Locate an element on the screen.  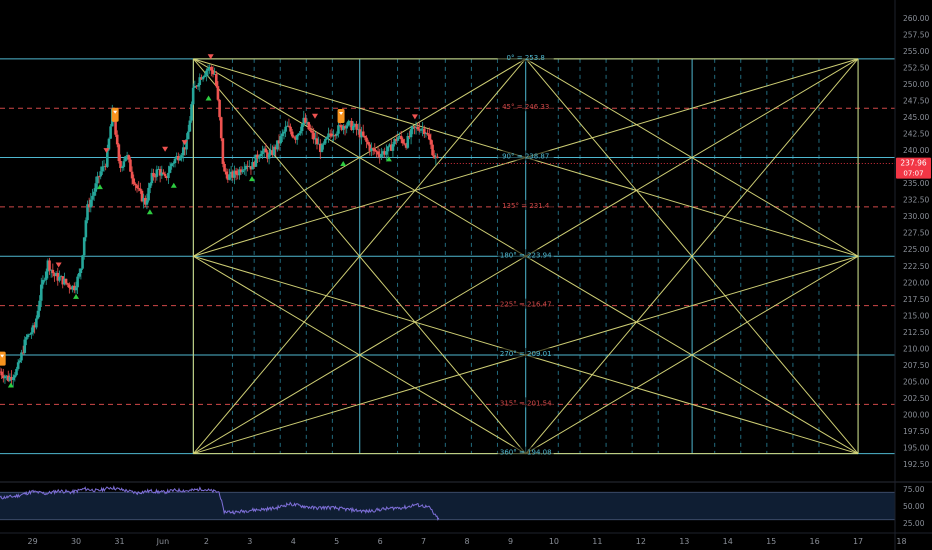
time-tick-label: 2 is located at coordinates (206, 541).